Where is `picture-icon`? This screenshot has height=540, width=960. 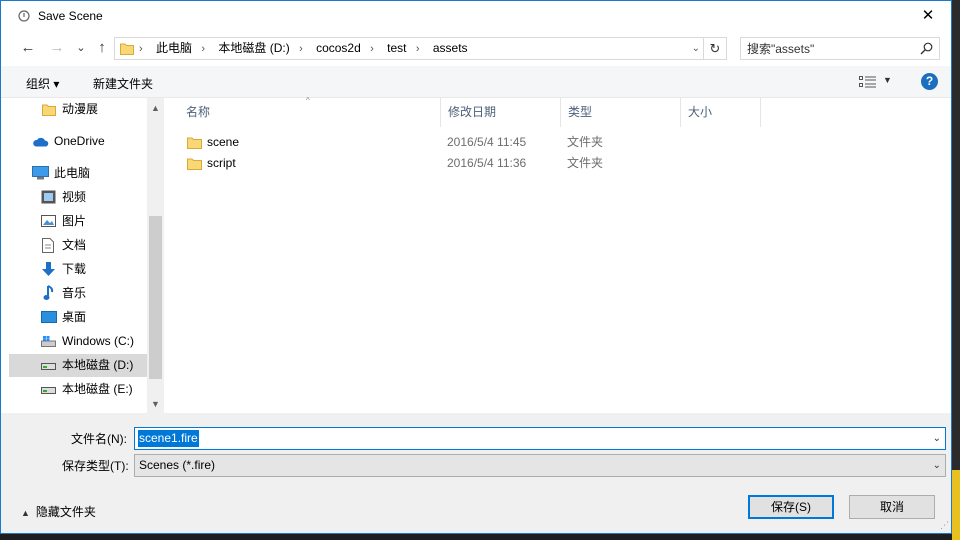
picture-icon is located at coordinates (48, 221).